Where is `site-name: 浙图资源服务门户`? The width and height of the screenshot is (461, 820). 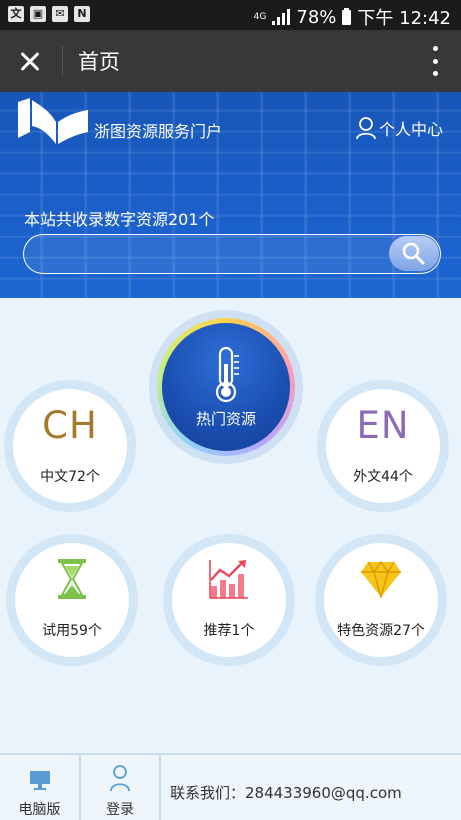
site-name: 浙图资源服务门户 is located at coordinates (158, 131).